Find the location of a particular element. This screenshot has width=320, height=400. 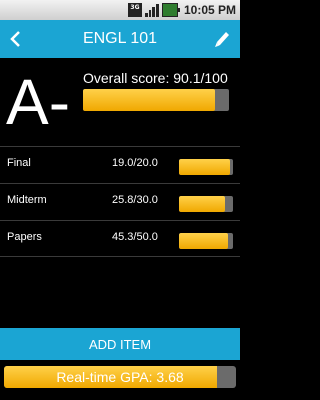

list-item: Final 19.0/20.0 is located at coordinates (120, 164).